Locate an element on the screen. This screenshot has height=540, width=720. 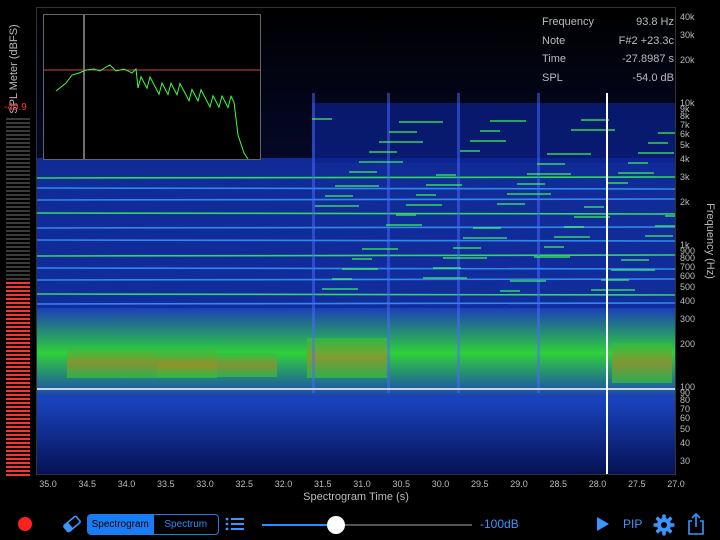
tab-spectrum: Spectrum is located at coordinates (185, 524).